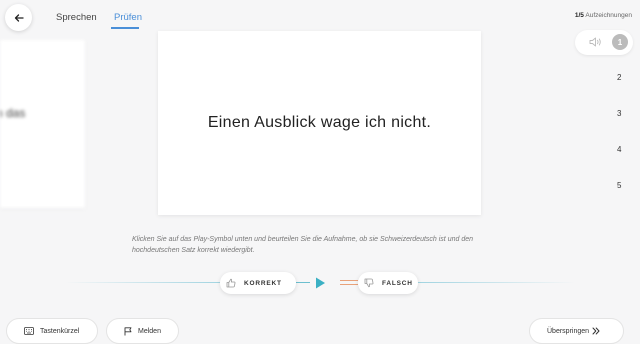 The width and height of the screenshot is (640, 344). I want to click on shortcuts-button: Tastenkürzel, so click(52, 331).